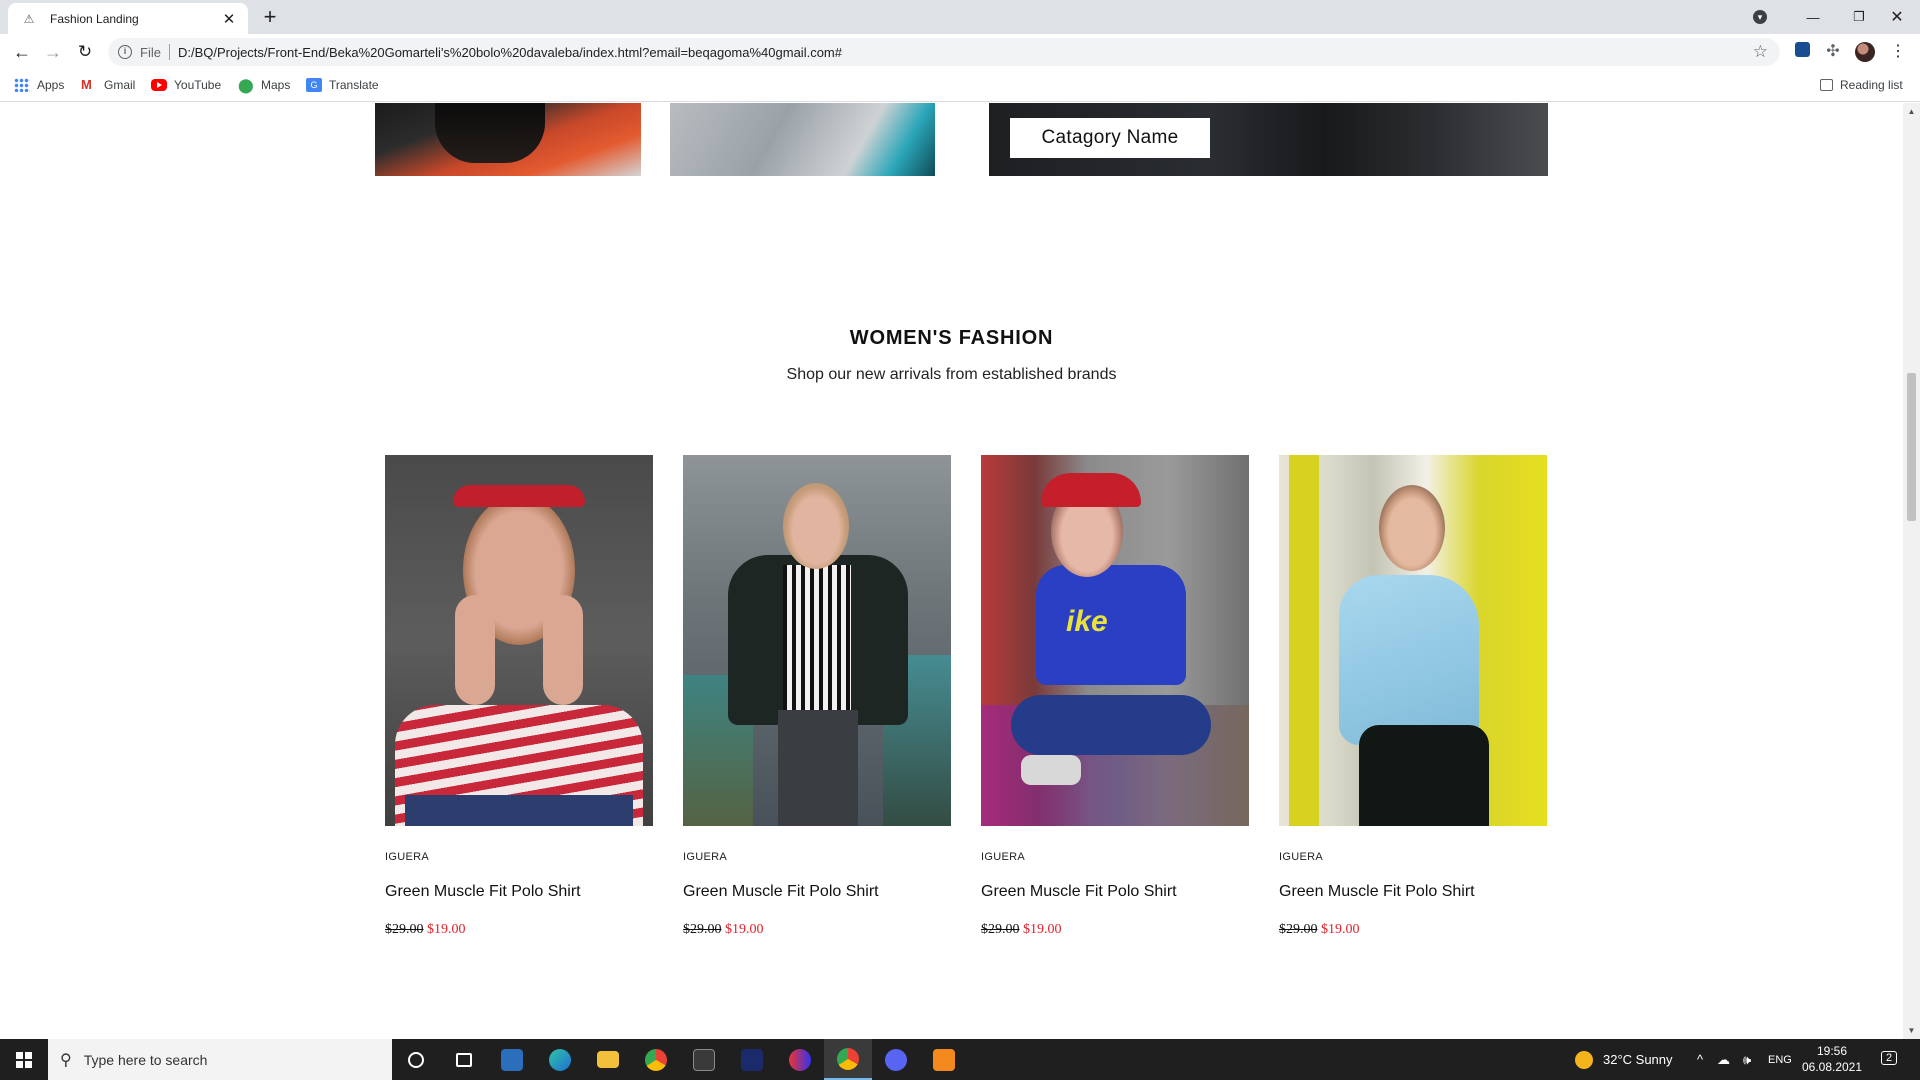  I want to click on calculator-app, so click(512, 1059).